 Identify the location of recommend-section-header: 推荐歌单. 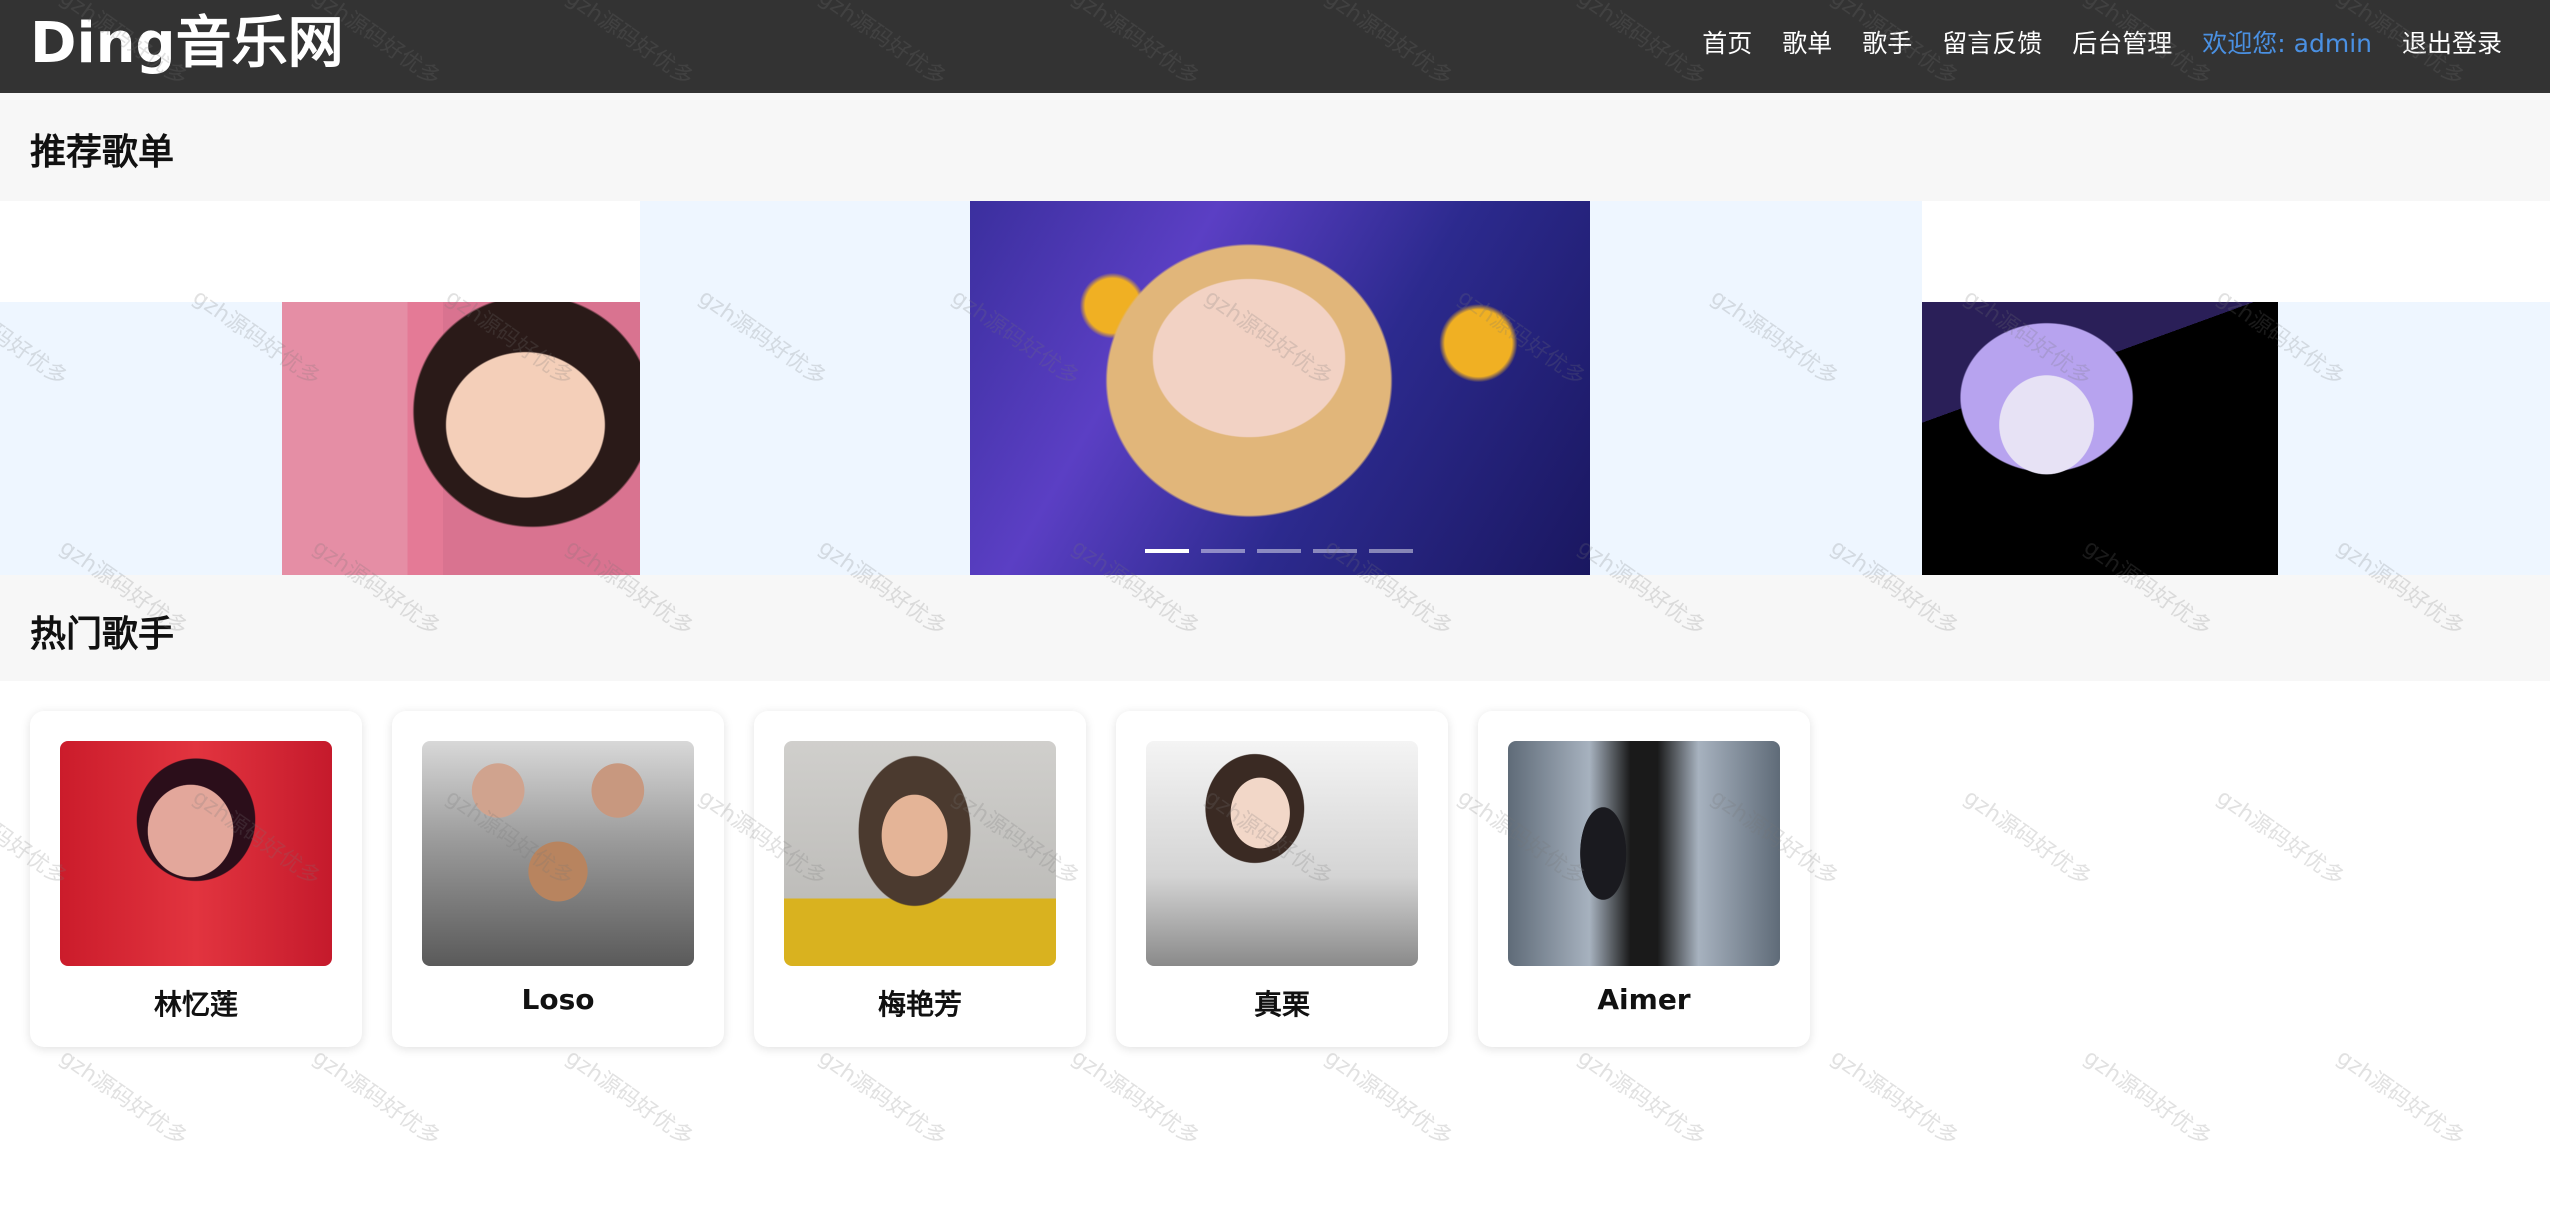
(1275, 147).